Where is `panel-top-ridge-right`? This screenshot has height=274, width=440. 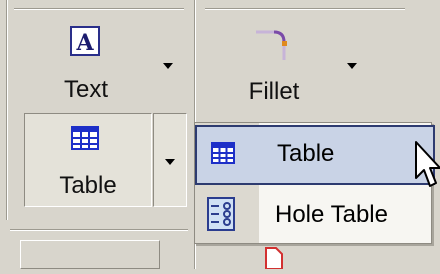 panel-top-ridge-right is located at coordinates (305, 9).